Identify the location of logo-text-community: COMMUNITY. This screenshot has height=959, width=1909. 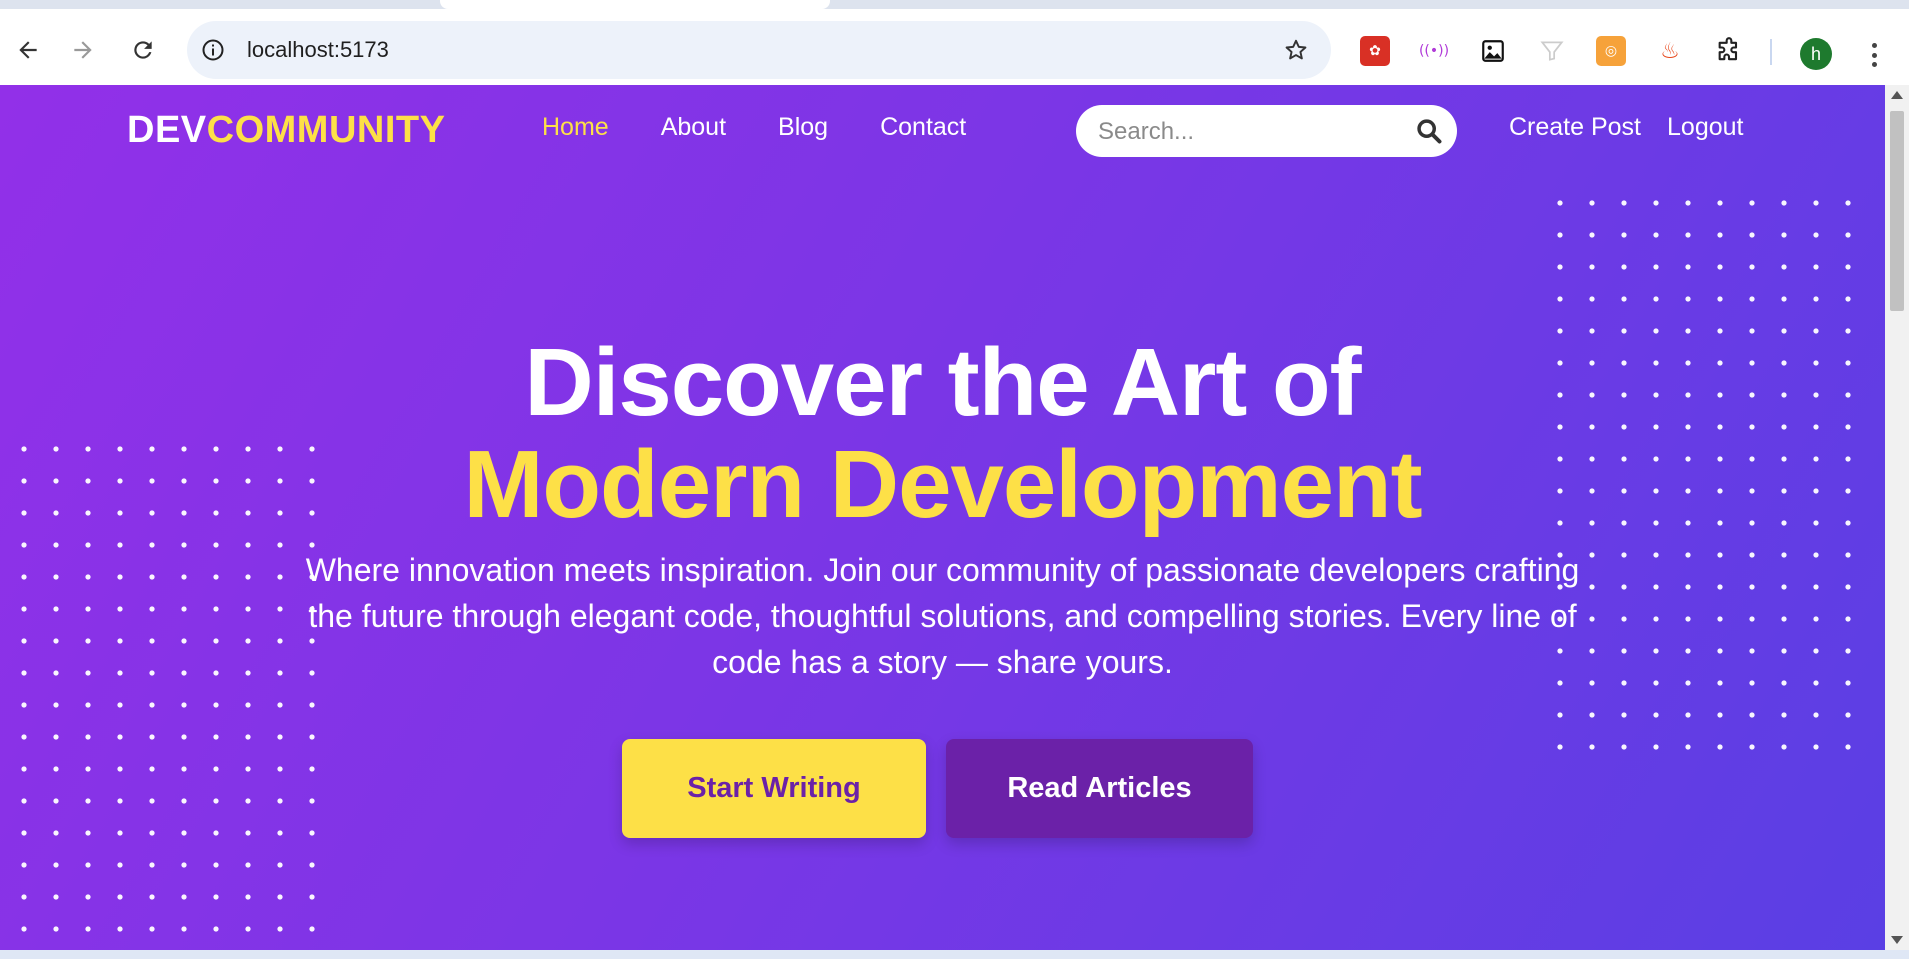
(326, 130).